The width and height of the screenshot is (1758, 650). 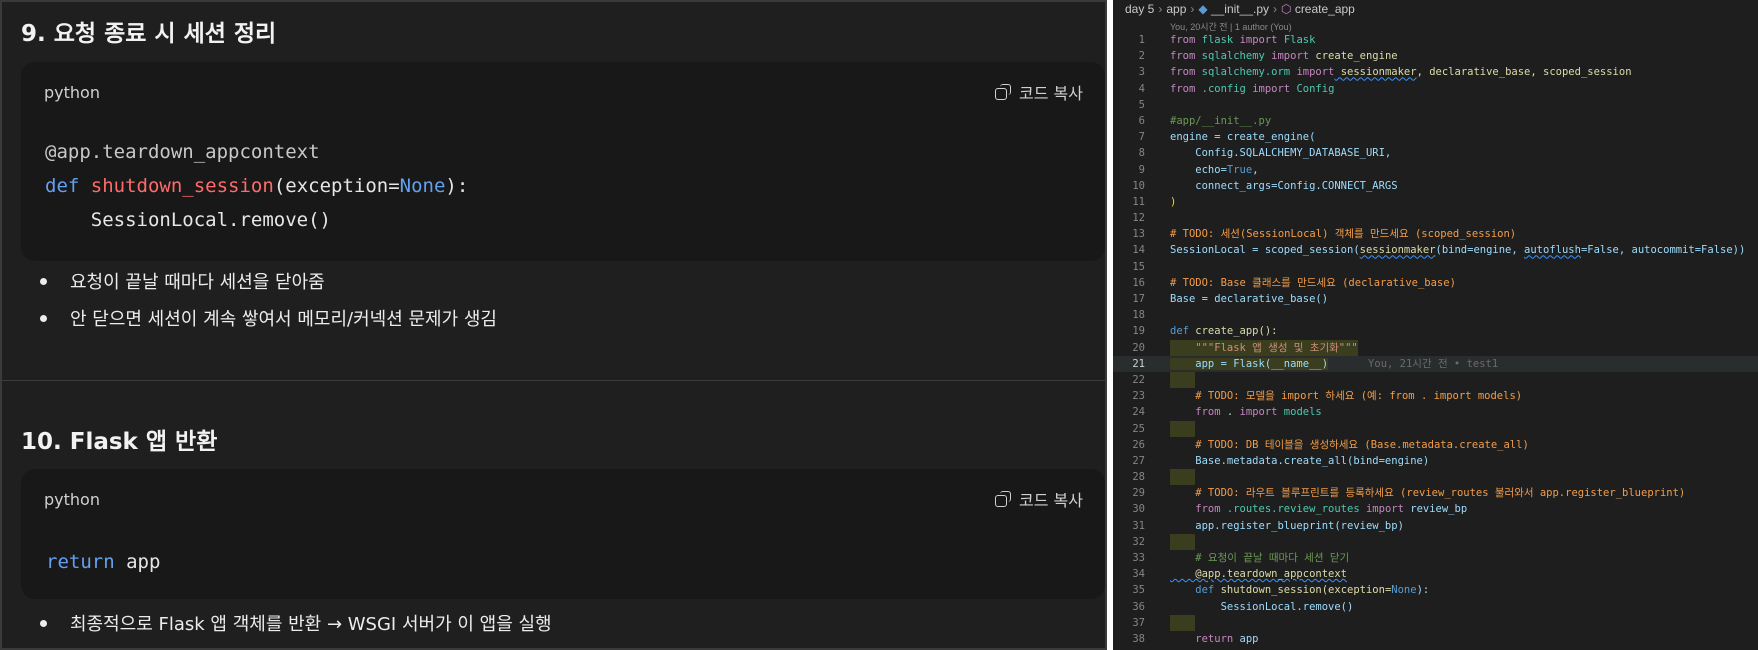 What do you see at coordinates (1141, 88) in the screenshot?
I see `line-number: 4` at bounding box center [1141, 88].